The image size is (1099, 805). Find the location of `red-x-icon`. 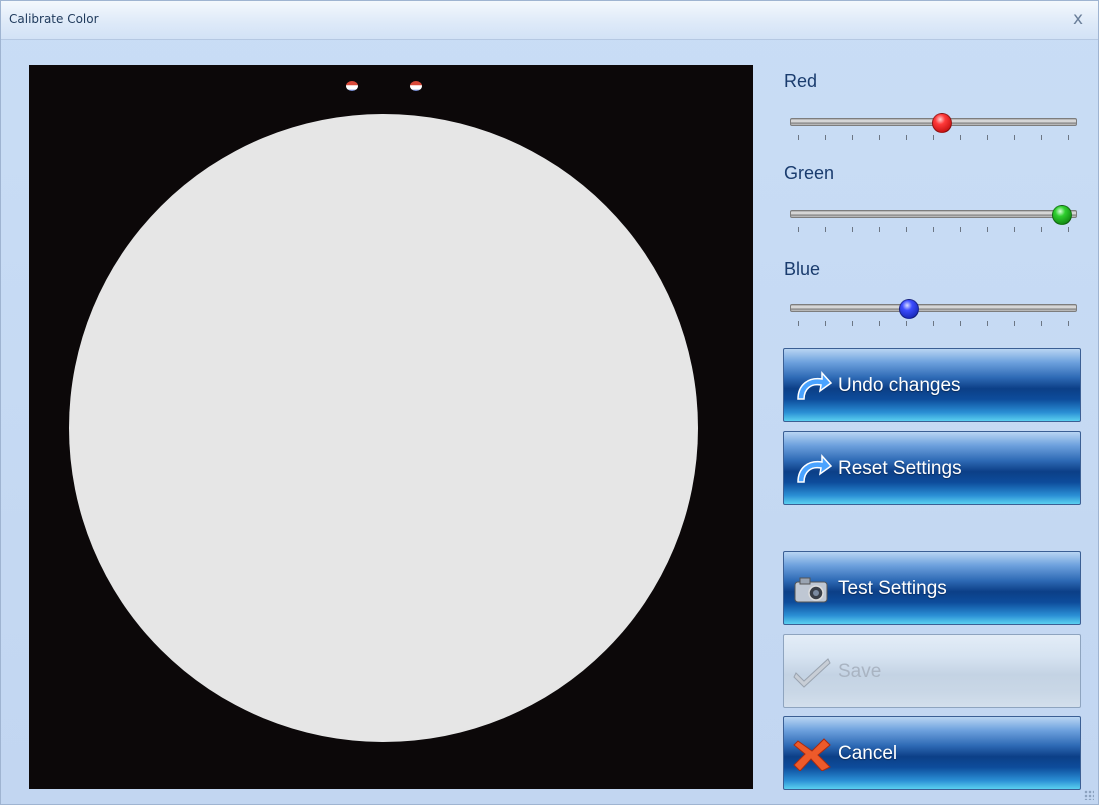

red-x-icon is located at coordinates (812, 754).